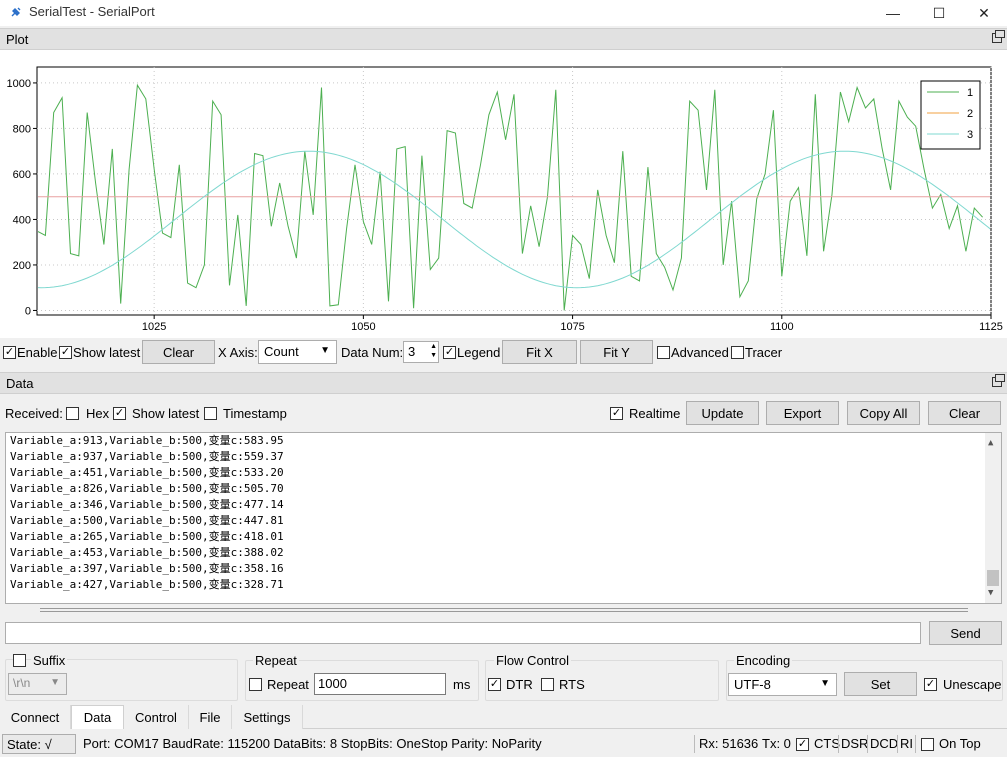 This screenshot has width=1007, height=757. I want to click on vertical-scrollbar: ▲ ▼, so click(993, 518).